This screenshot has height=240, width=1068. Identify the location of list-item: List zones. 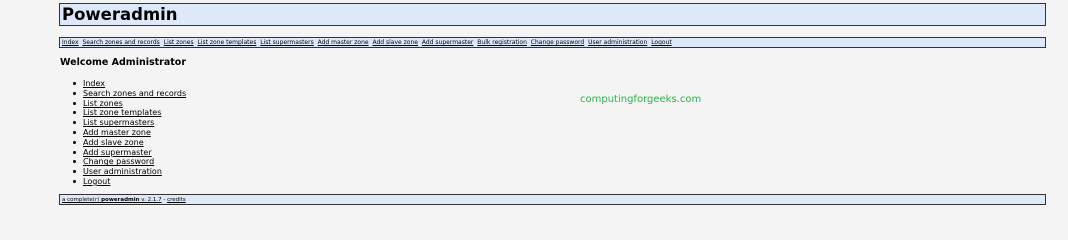
(128, 104).